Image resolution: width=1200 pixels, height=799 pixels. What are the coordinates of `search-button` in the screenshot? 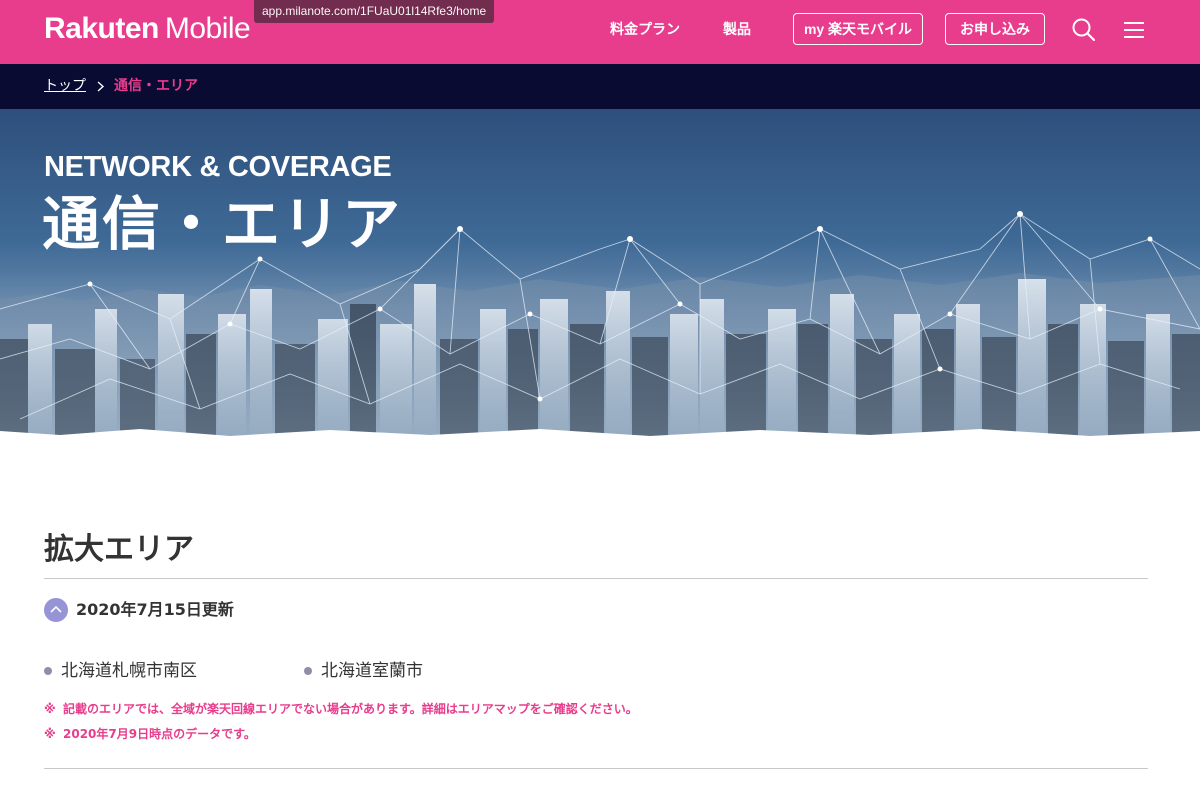 It's located at (1084, 30).